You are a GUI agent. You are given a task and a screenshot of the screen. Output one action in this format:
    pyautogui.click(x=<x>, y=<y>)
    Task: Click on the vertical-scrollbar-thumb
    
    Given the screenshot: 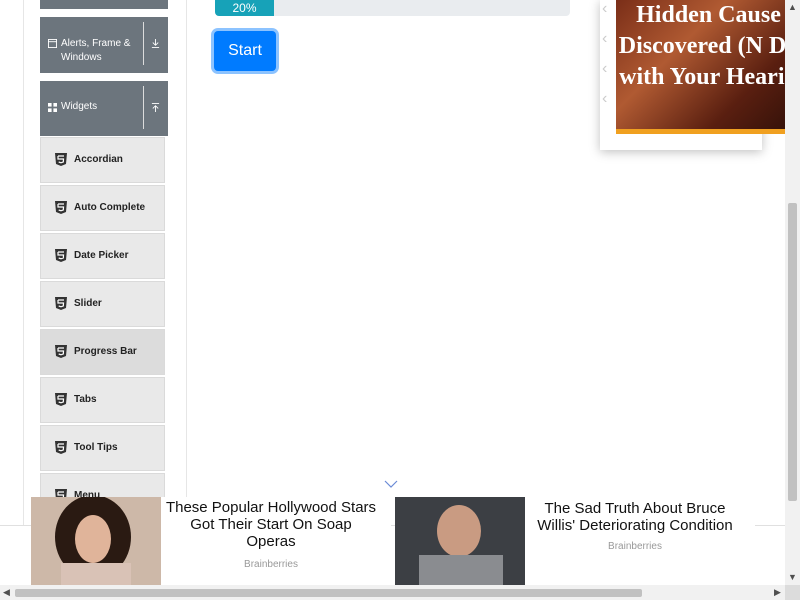 What is the action you would take?
    pyautogui.click(x=792, y=352)
    